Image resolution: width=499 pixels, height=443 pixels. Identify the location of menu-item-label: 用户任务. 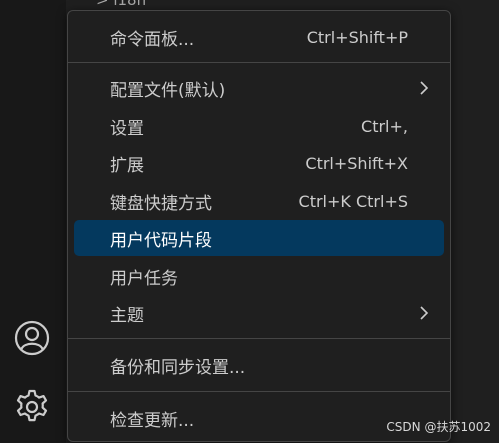
(144, 278).